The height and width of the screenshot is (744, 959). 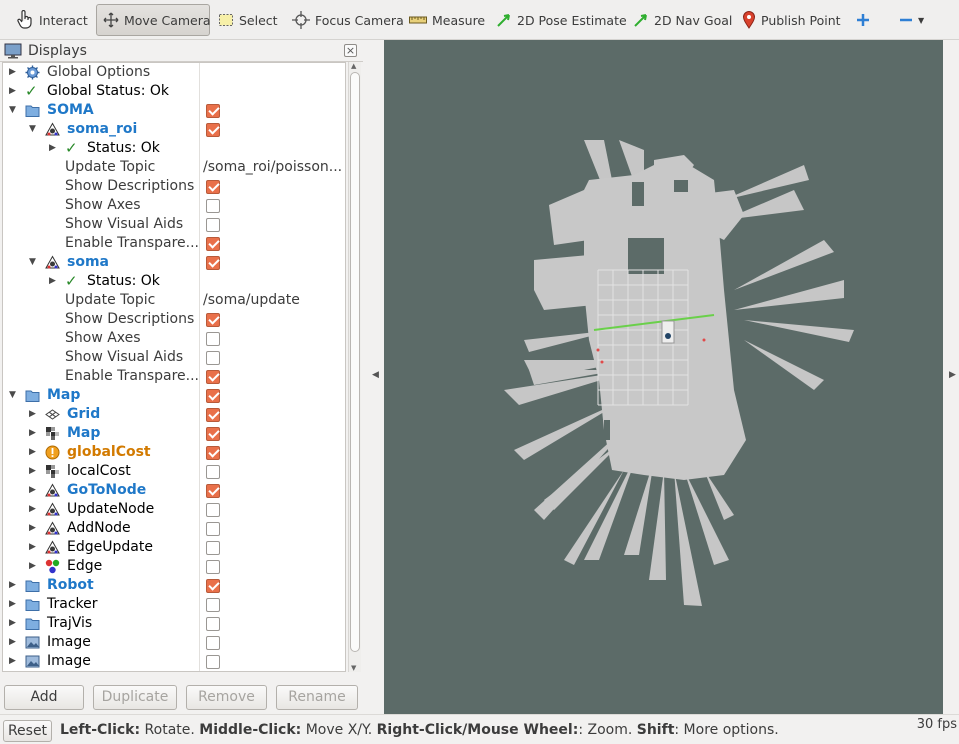 I want to click on remove-button: Remove, so click(x=226, y=697).